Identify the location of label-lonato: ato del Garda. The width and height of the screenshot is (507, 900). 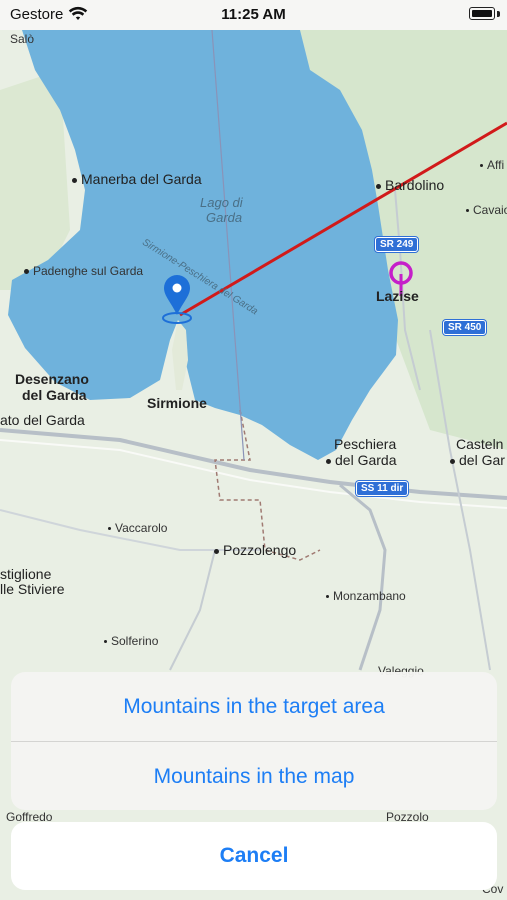
(42, 420).